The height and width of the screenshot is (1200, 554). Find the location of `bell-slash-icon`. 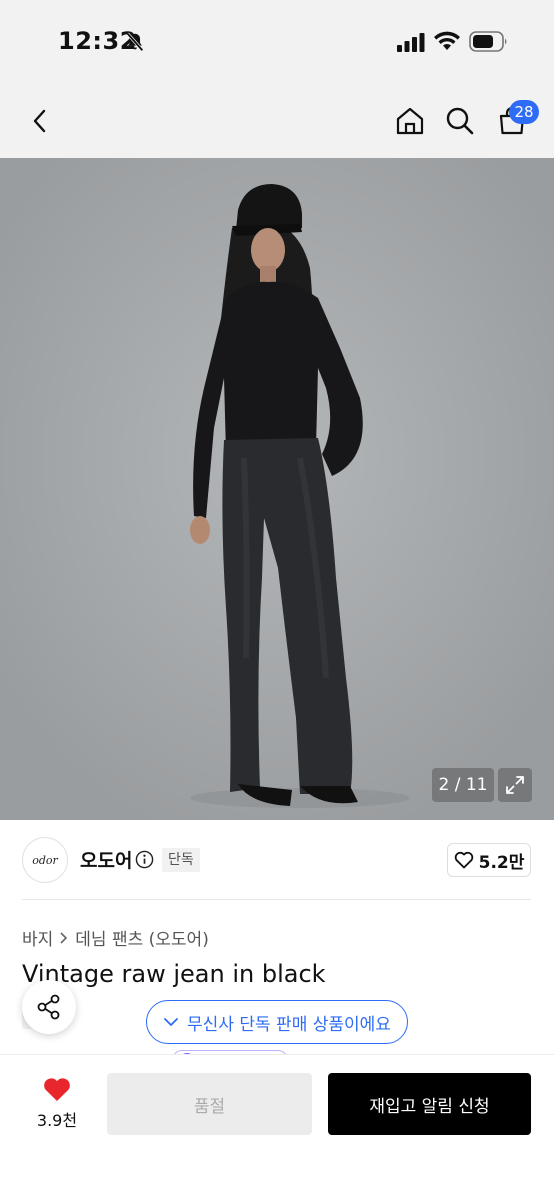

bell-slash-icon is located at coordinates (135, 42).